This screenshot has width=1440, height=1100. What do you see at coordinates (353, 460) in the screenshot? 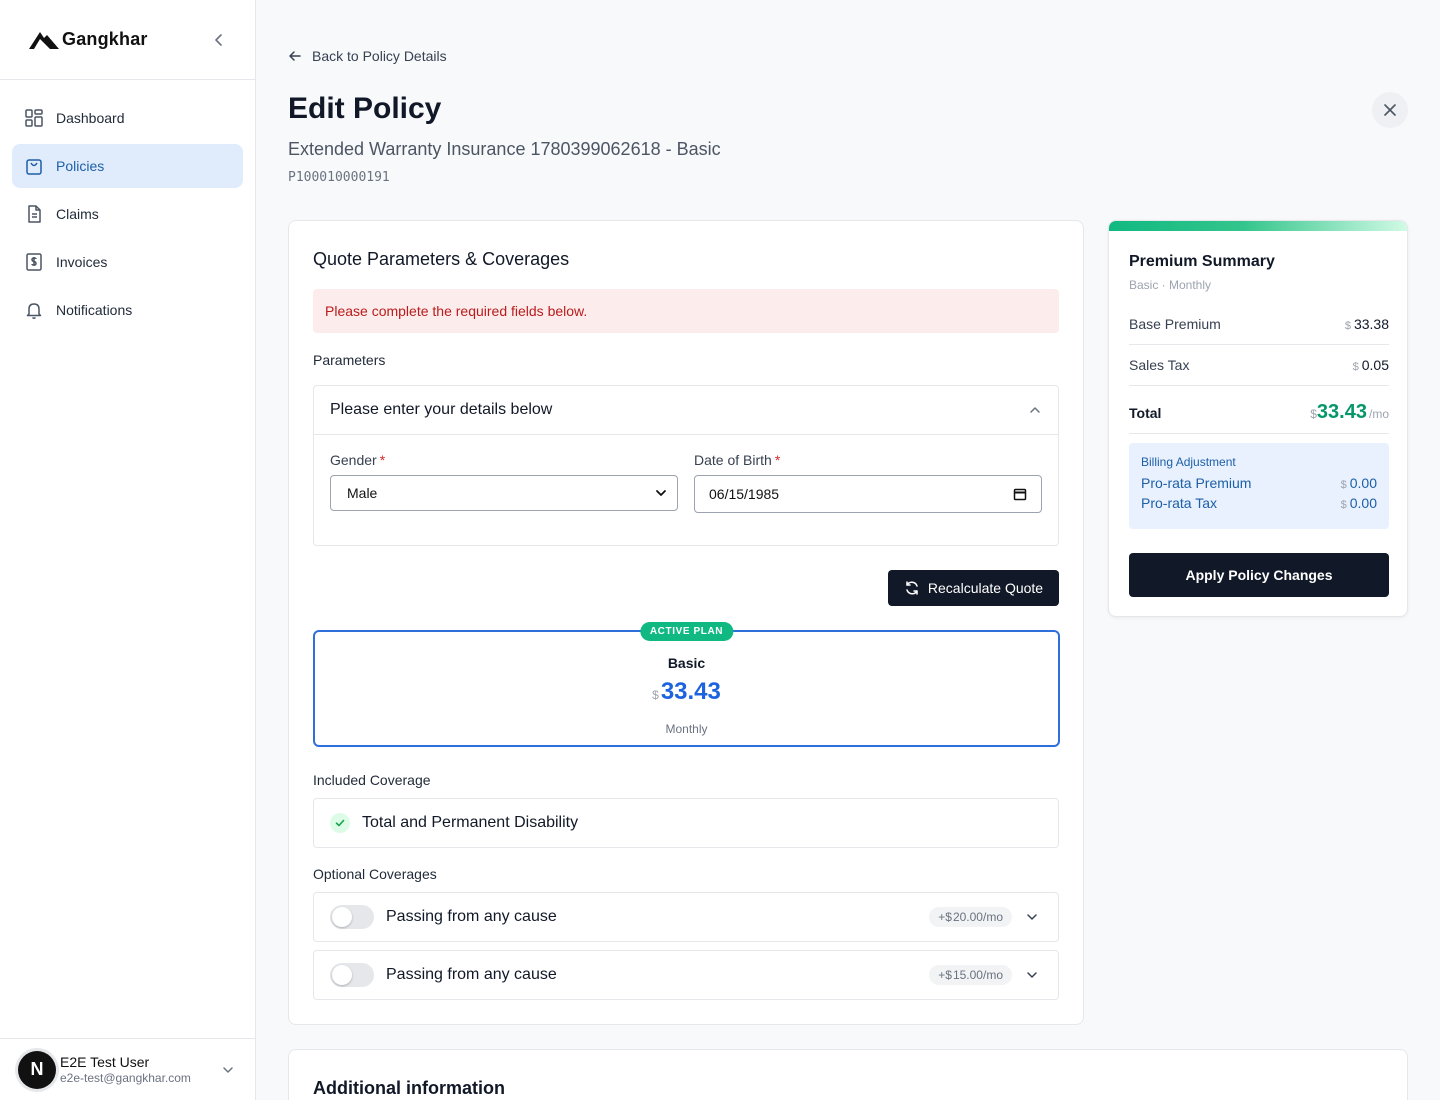
I see `gender-label-text: Gender` at bounding box center [353, 460].